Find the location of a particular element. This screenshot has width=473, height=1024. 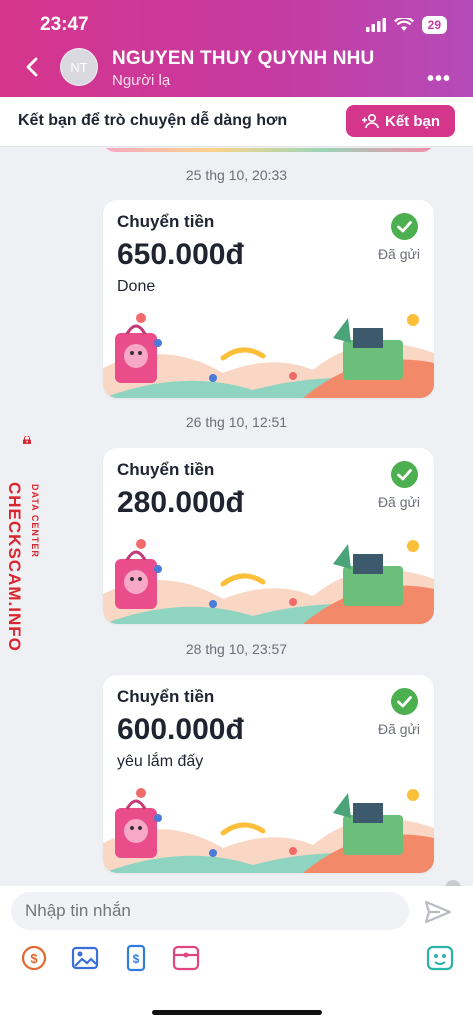

message-timestamp: 26 thg 10, 12:51 is located at coordinates (236, 422).